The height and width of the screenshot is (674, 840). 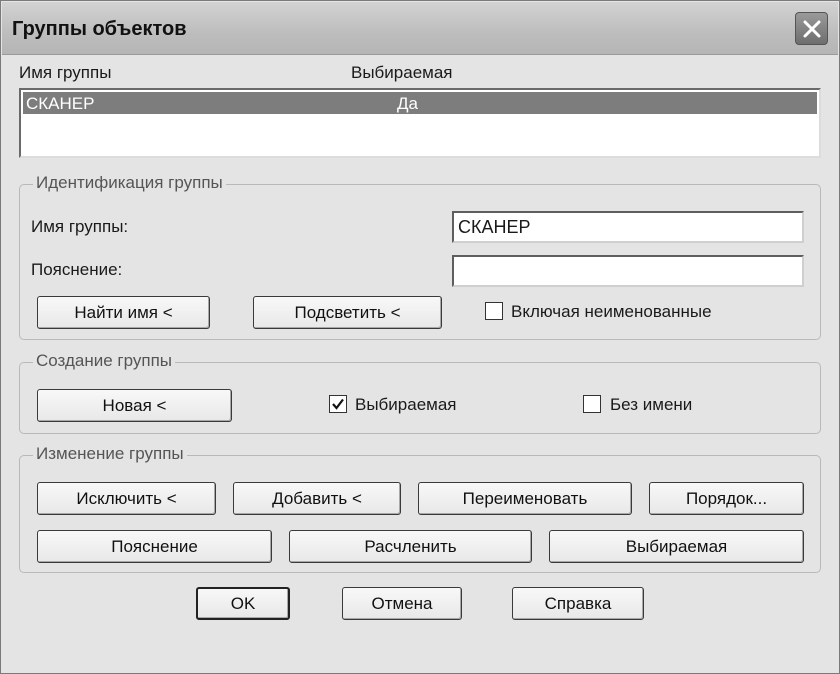 What do you see at coordinates (410, 546) in the screenshot?
I see `explode-button: Расчленить` at bounding box center [410, 546].